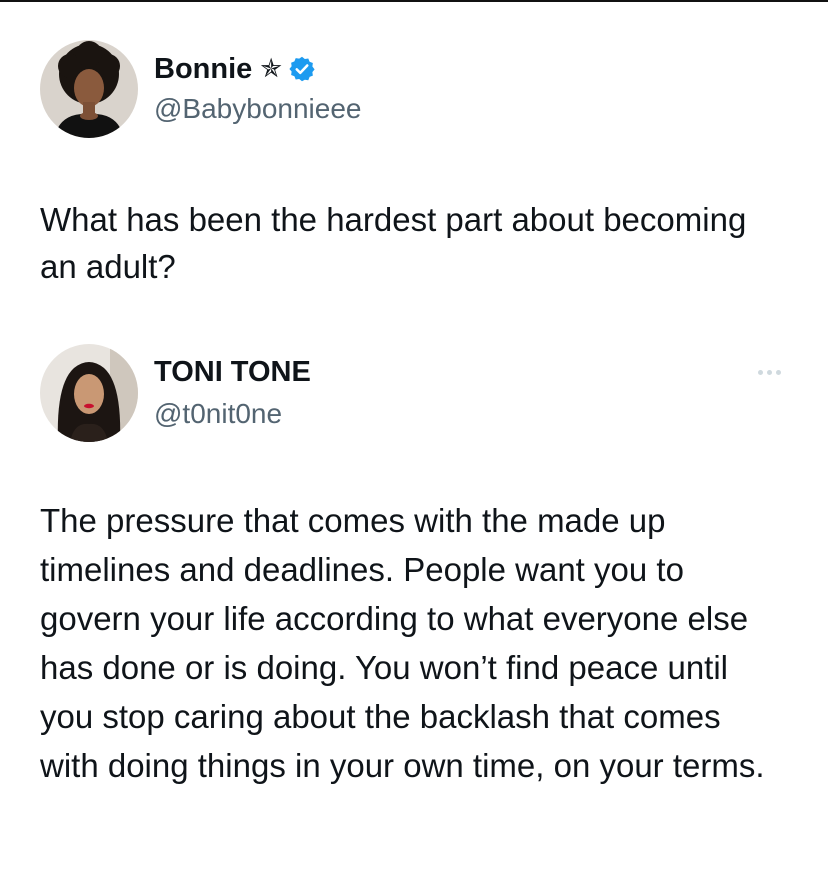 Image resolution: width=828 pixels, height=895 pixels. What do you see at coordinates (414, 1) in the screenshot?
I see `top-divider` at bounding box center [414, 1].